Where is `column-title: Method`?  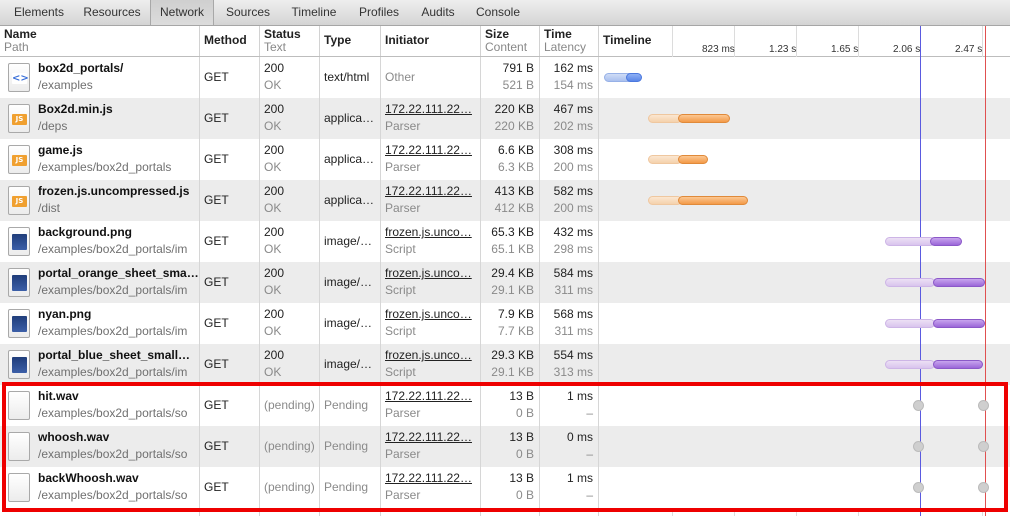
column-title: Method is located at coordinates (225, 40).